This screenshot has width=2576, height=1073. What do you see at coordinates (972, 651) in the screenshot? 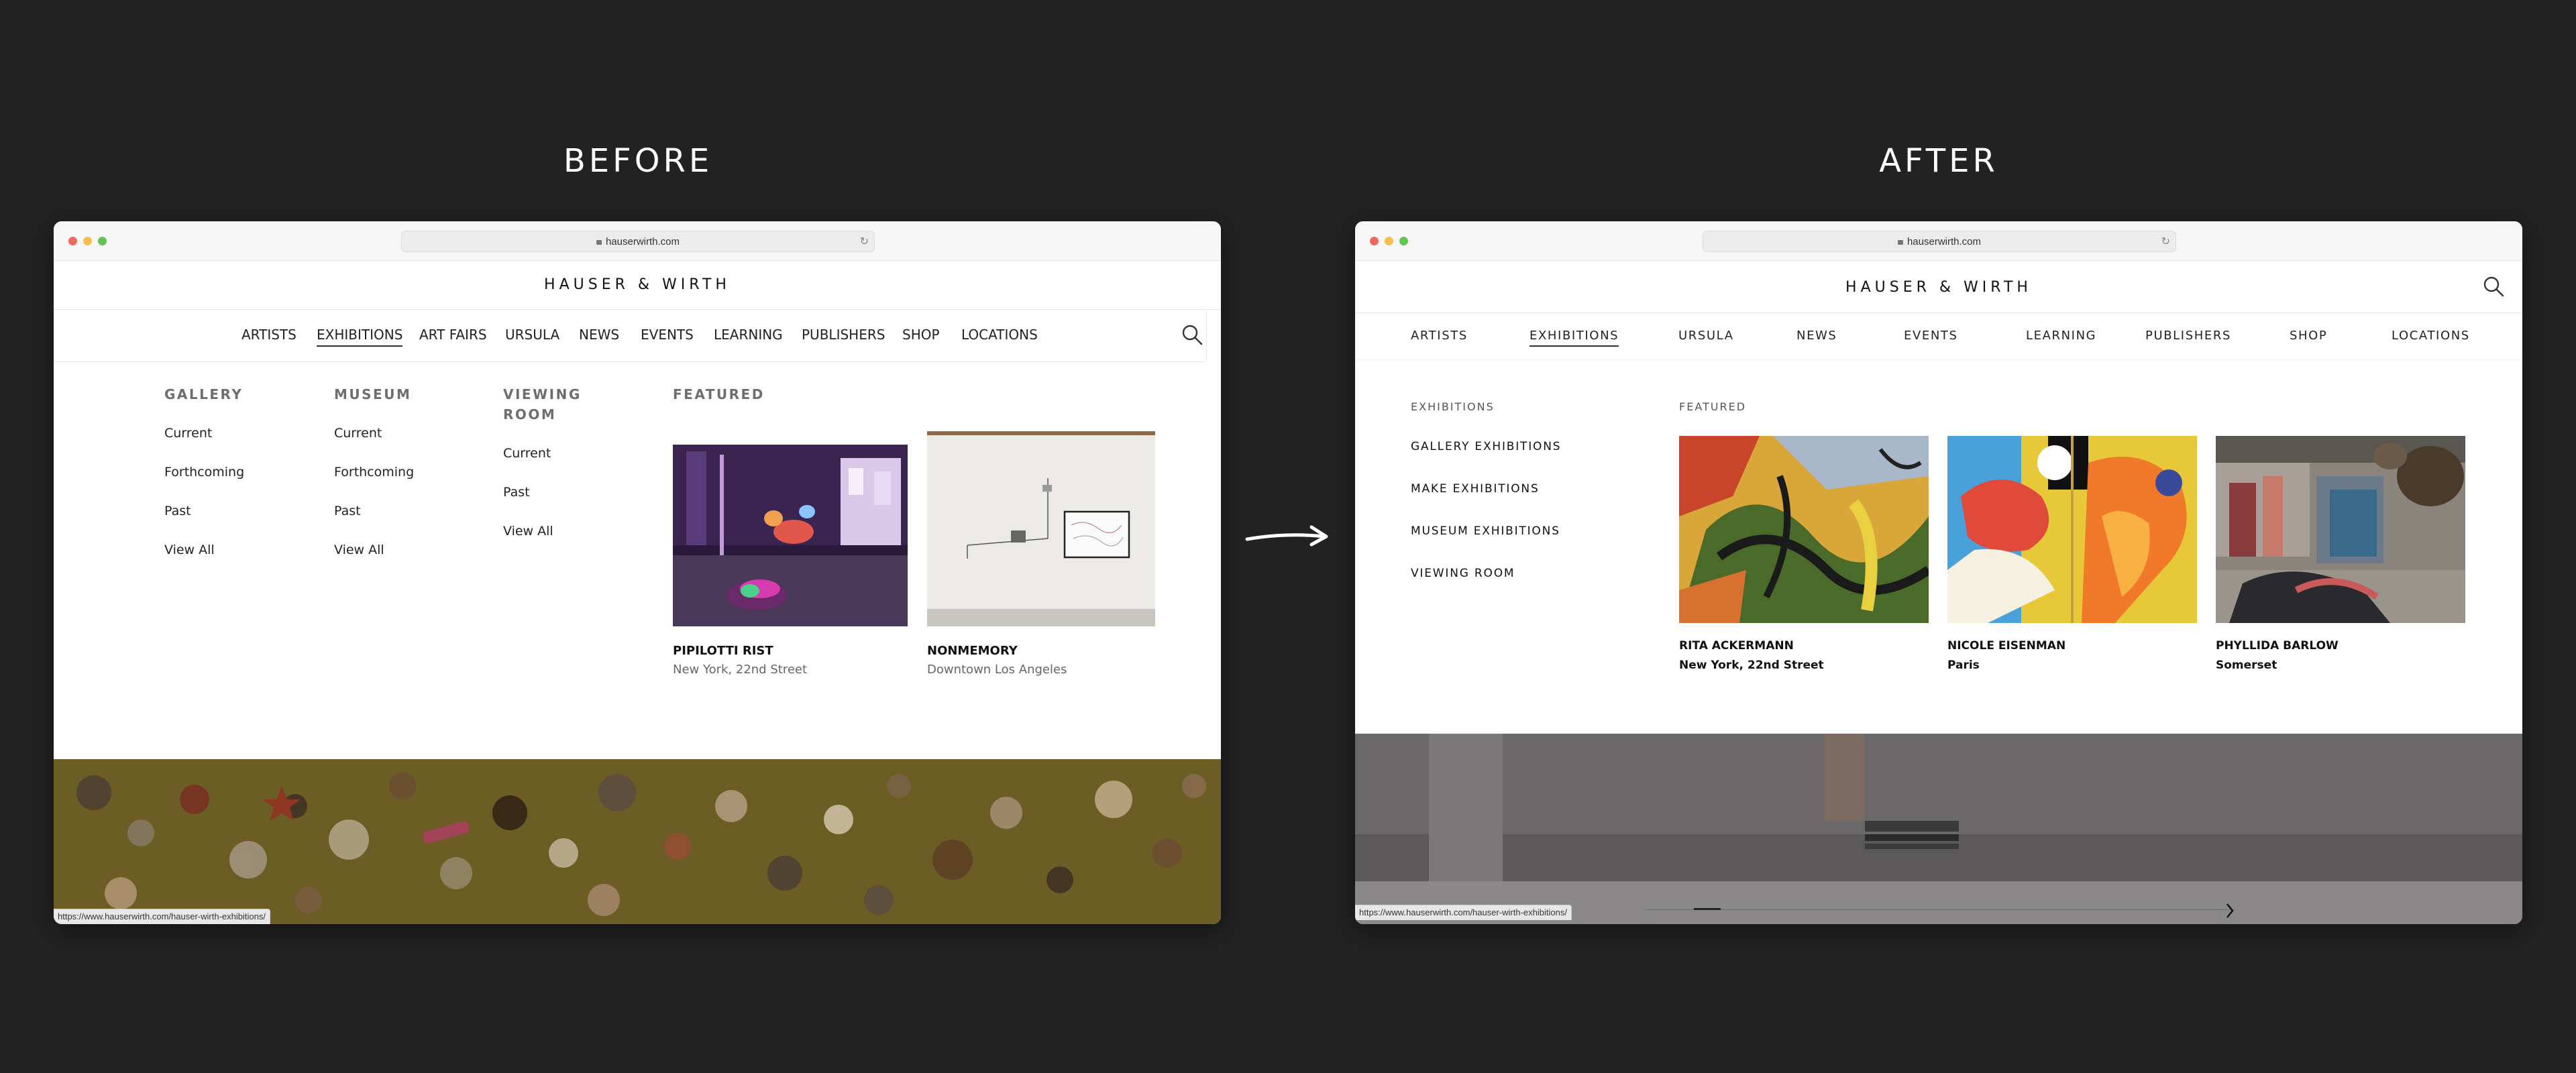
I see `featured-title: NONMEMORY` at bounding box center [972, 651].